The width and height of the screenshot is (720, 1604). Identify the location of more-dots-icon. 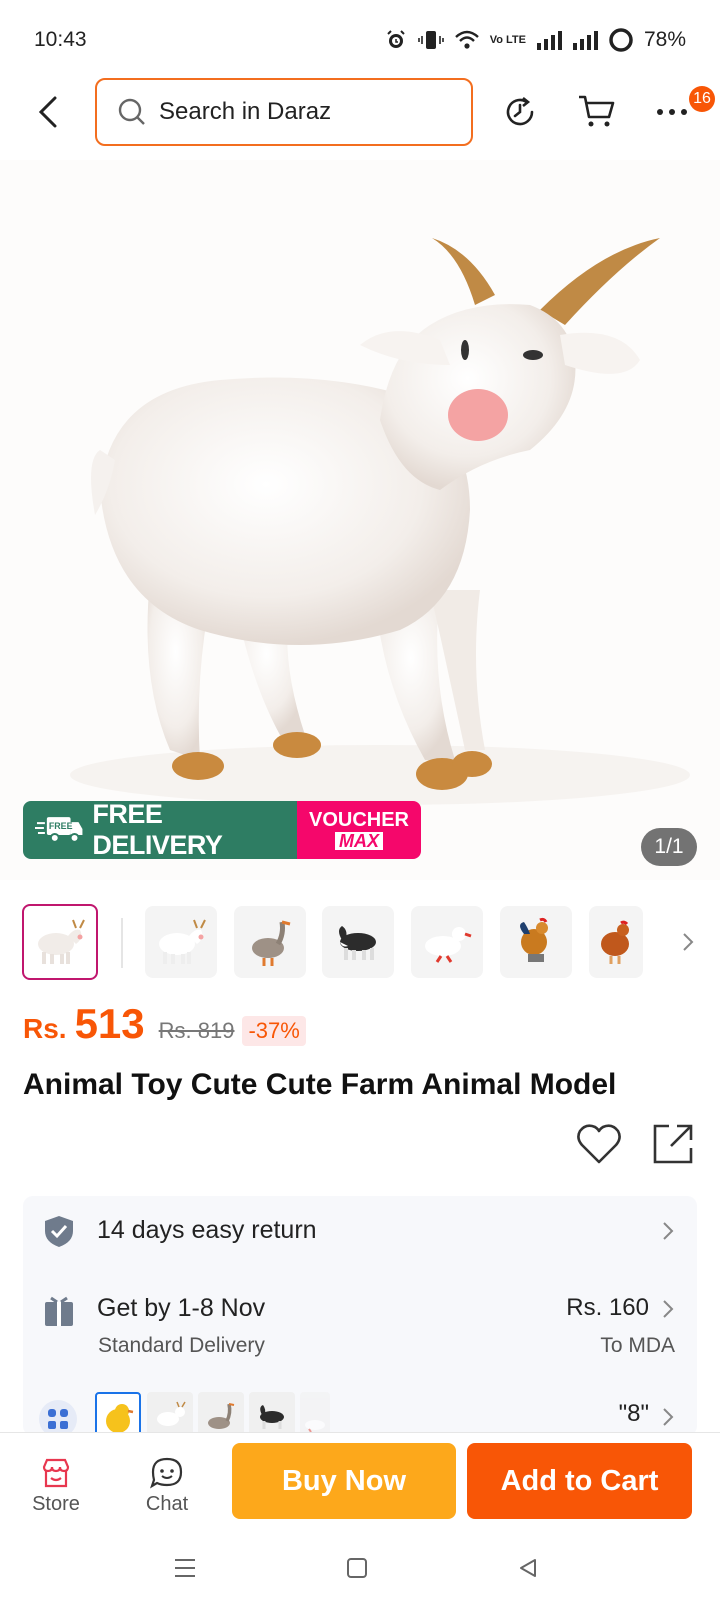
(672, 112).